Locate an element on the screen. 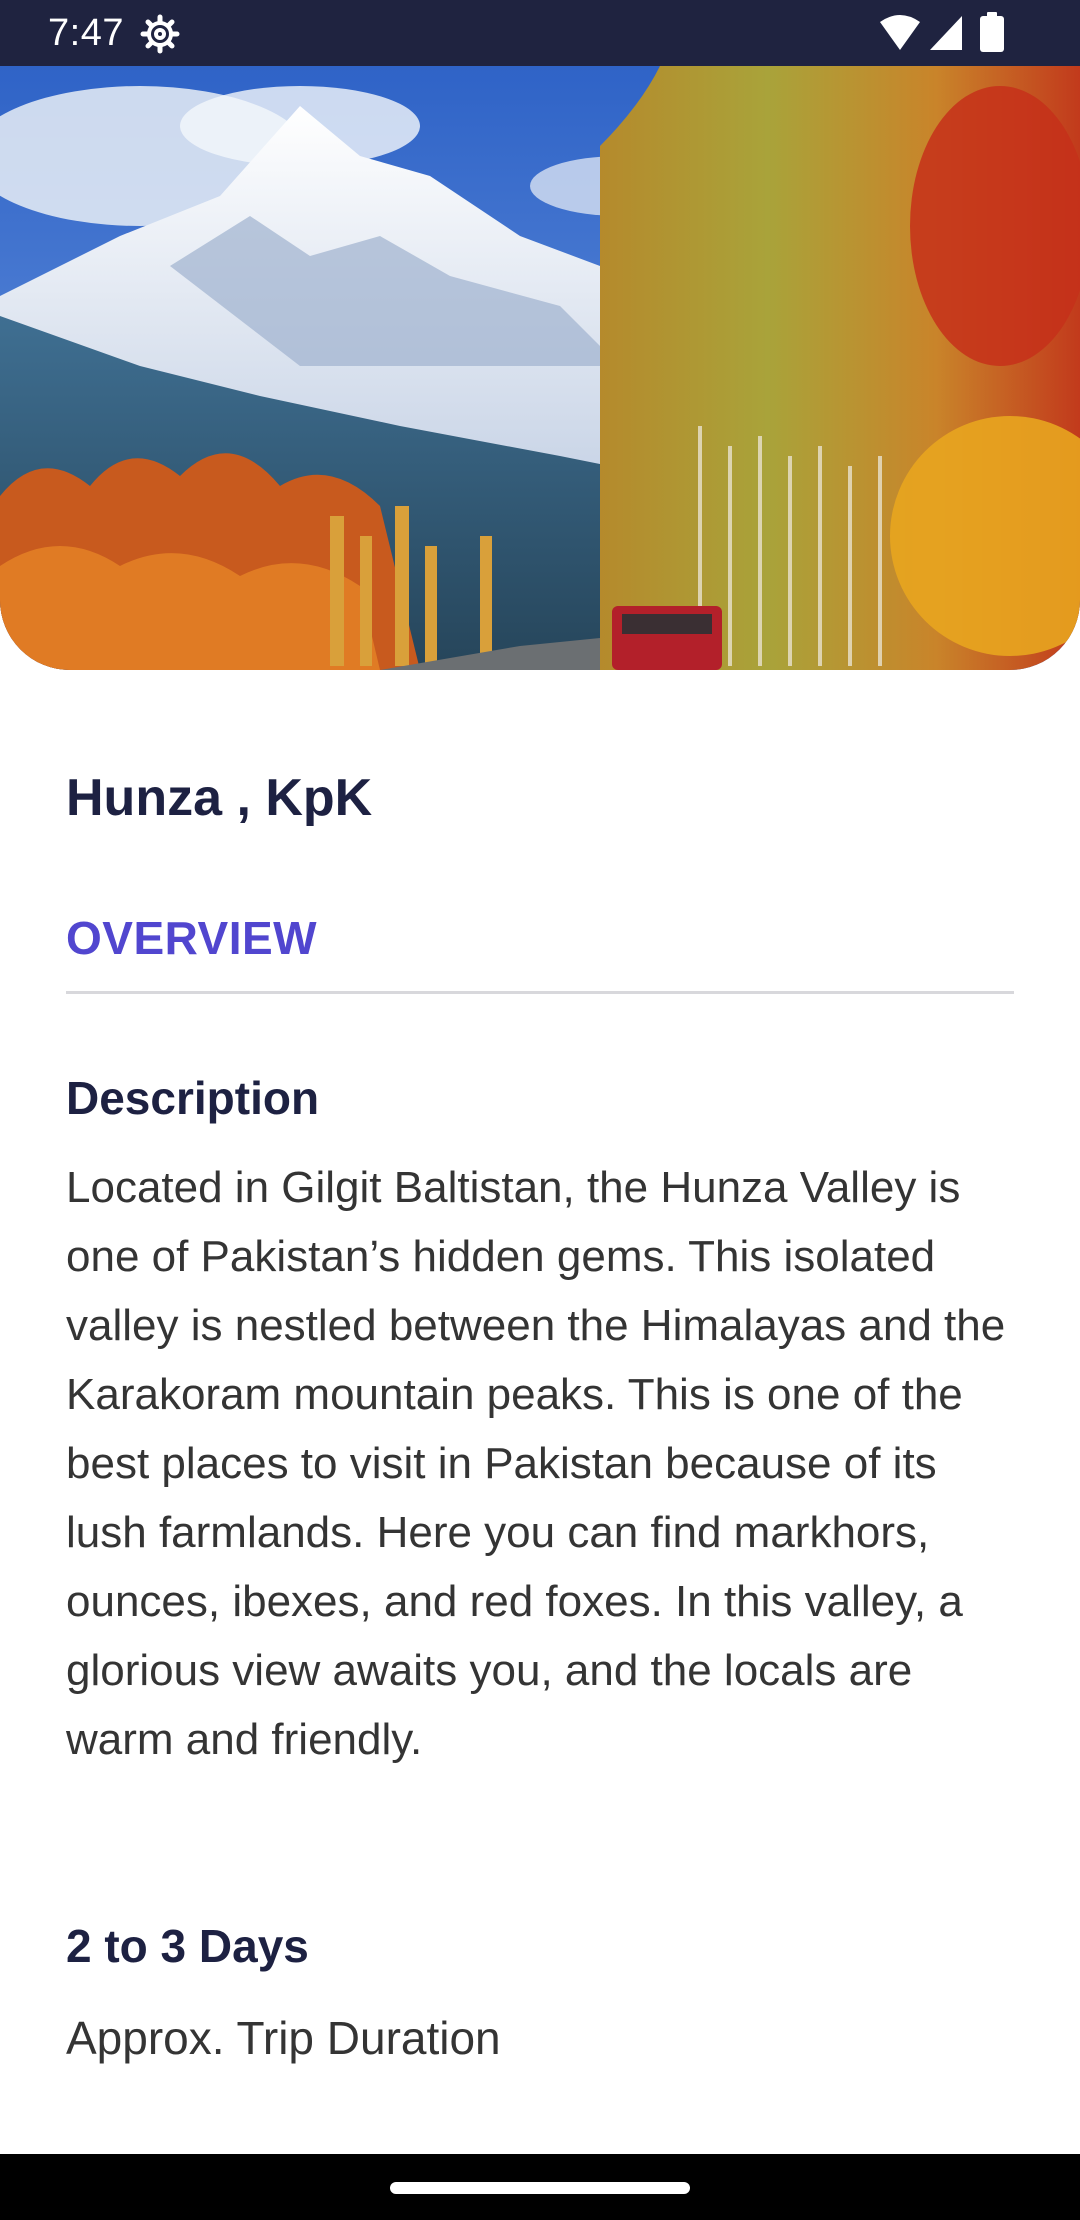 This screenshot has height=2220, width=1080. trip-duration-label: Approx. Trip Duration is located at coordinates (283, 2038).